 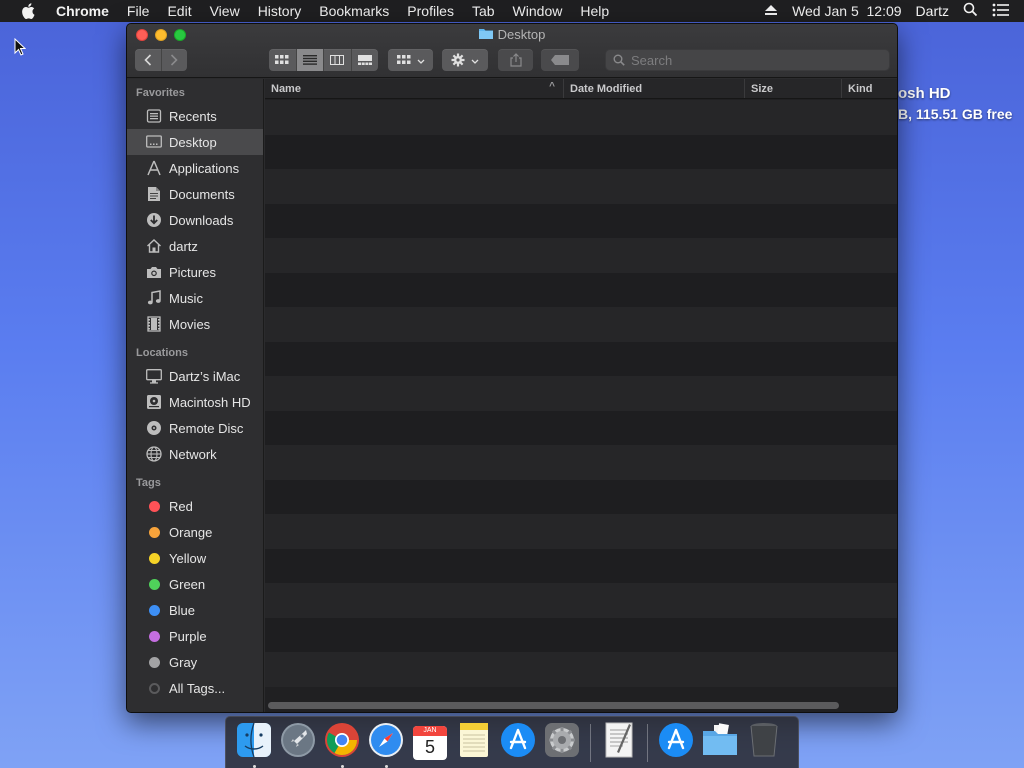 What do you see at coordinates (195, 506) in the screenshot?
I see `sidebar-item-tag: Red` at bounding box center [195, 506].